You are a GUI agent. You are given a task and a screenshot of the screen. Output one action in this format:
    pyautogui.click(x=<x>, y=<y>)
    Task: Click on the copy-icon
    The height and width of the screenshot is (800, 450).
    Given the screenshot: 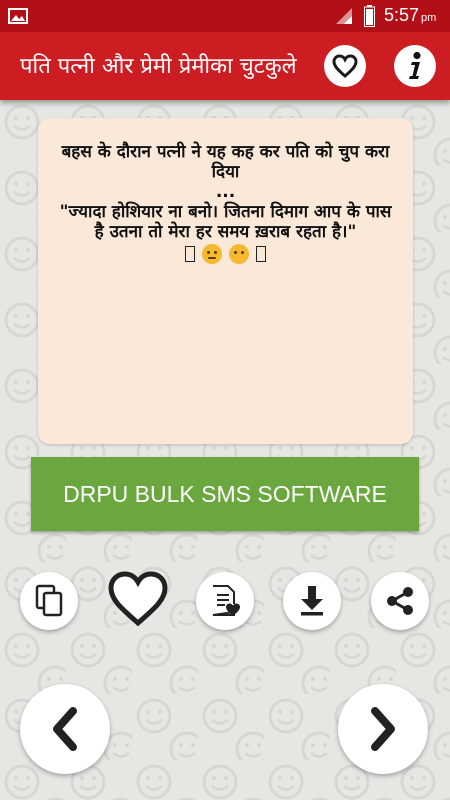 What is the action you would take?
    pyautogui.click(x=49, y=600)
    